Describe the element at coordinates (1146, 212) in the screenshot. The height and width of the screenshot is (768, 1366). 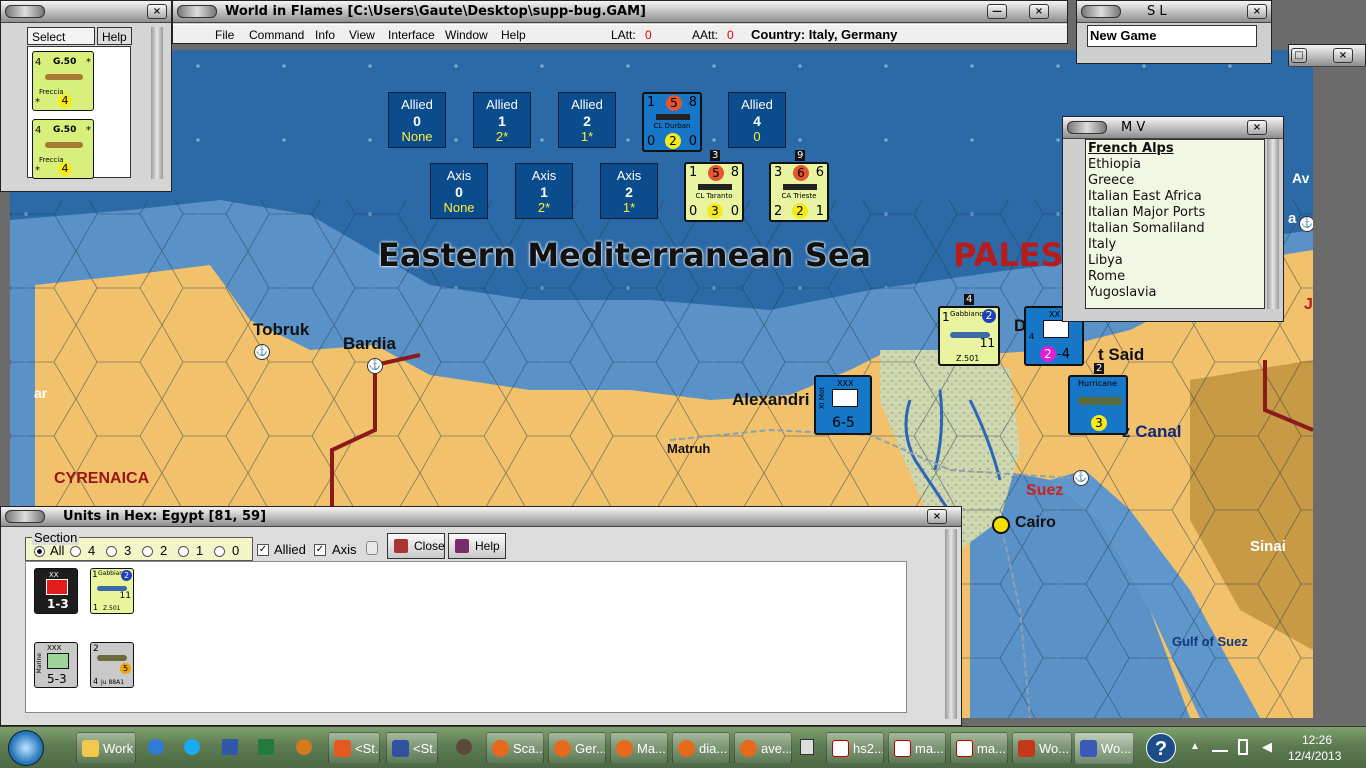
I see `mv-item: Italian Major Ports` at that location.